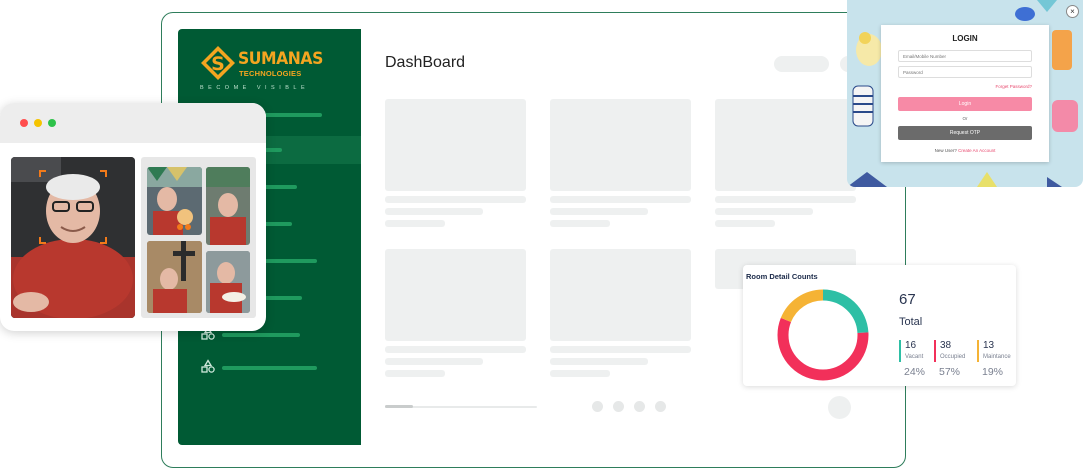  I want to click on room-card-title: Room Detail Counts, so click(782, 276).